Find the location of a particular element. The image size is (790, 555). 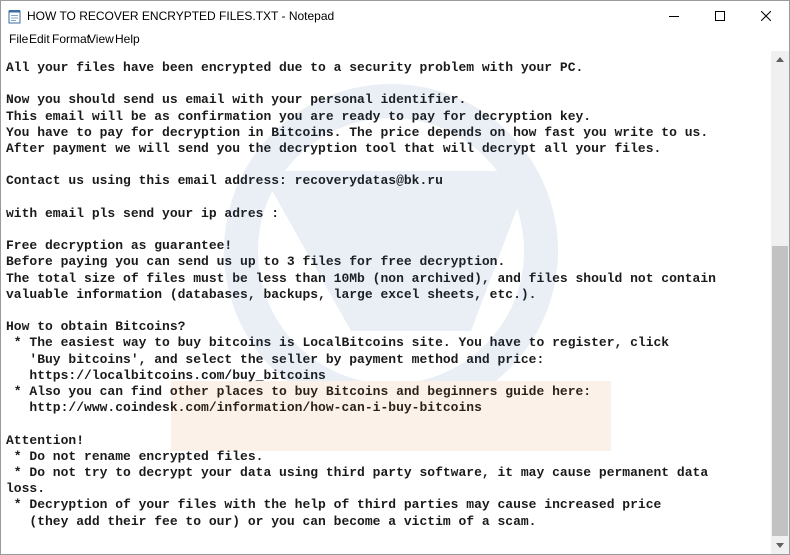

text-line: Attention! is located at coordinates (45, 440).